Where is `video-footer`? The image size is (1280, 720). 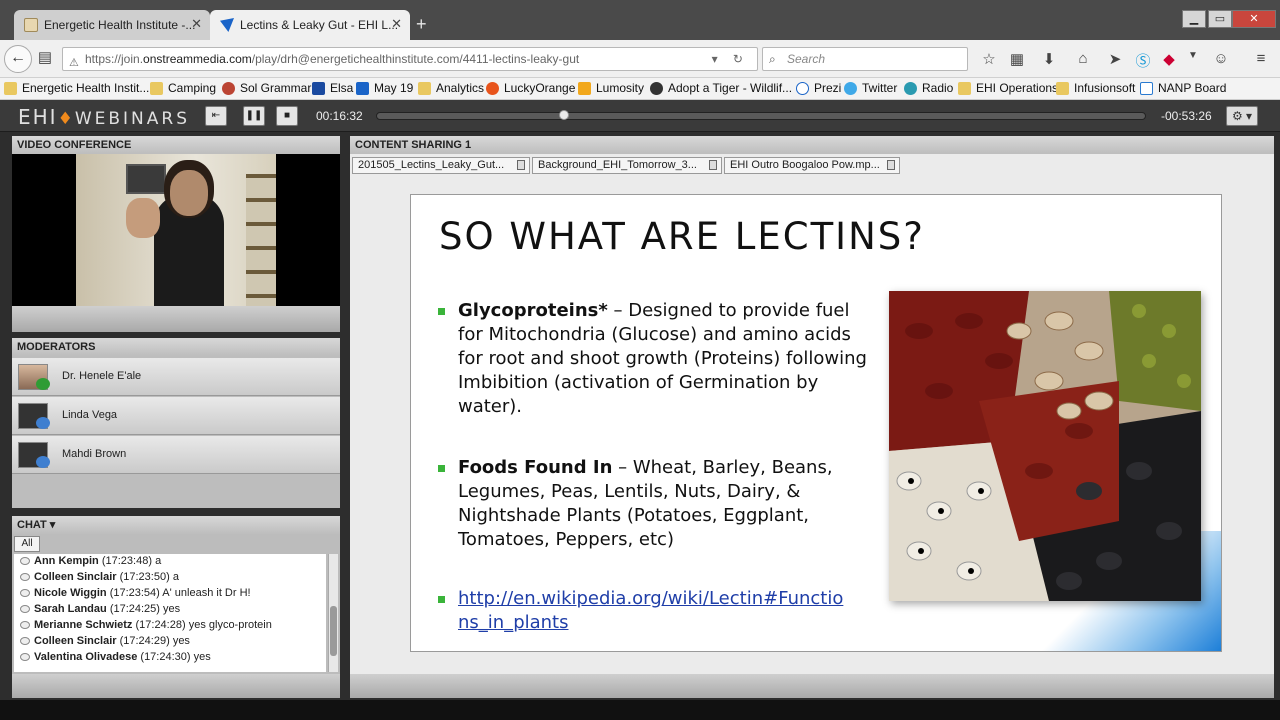 video-footer is located at coordinates (176, 319).